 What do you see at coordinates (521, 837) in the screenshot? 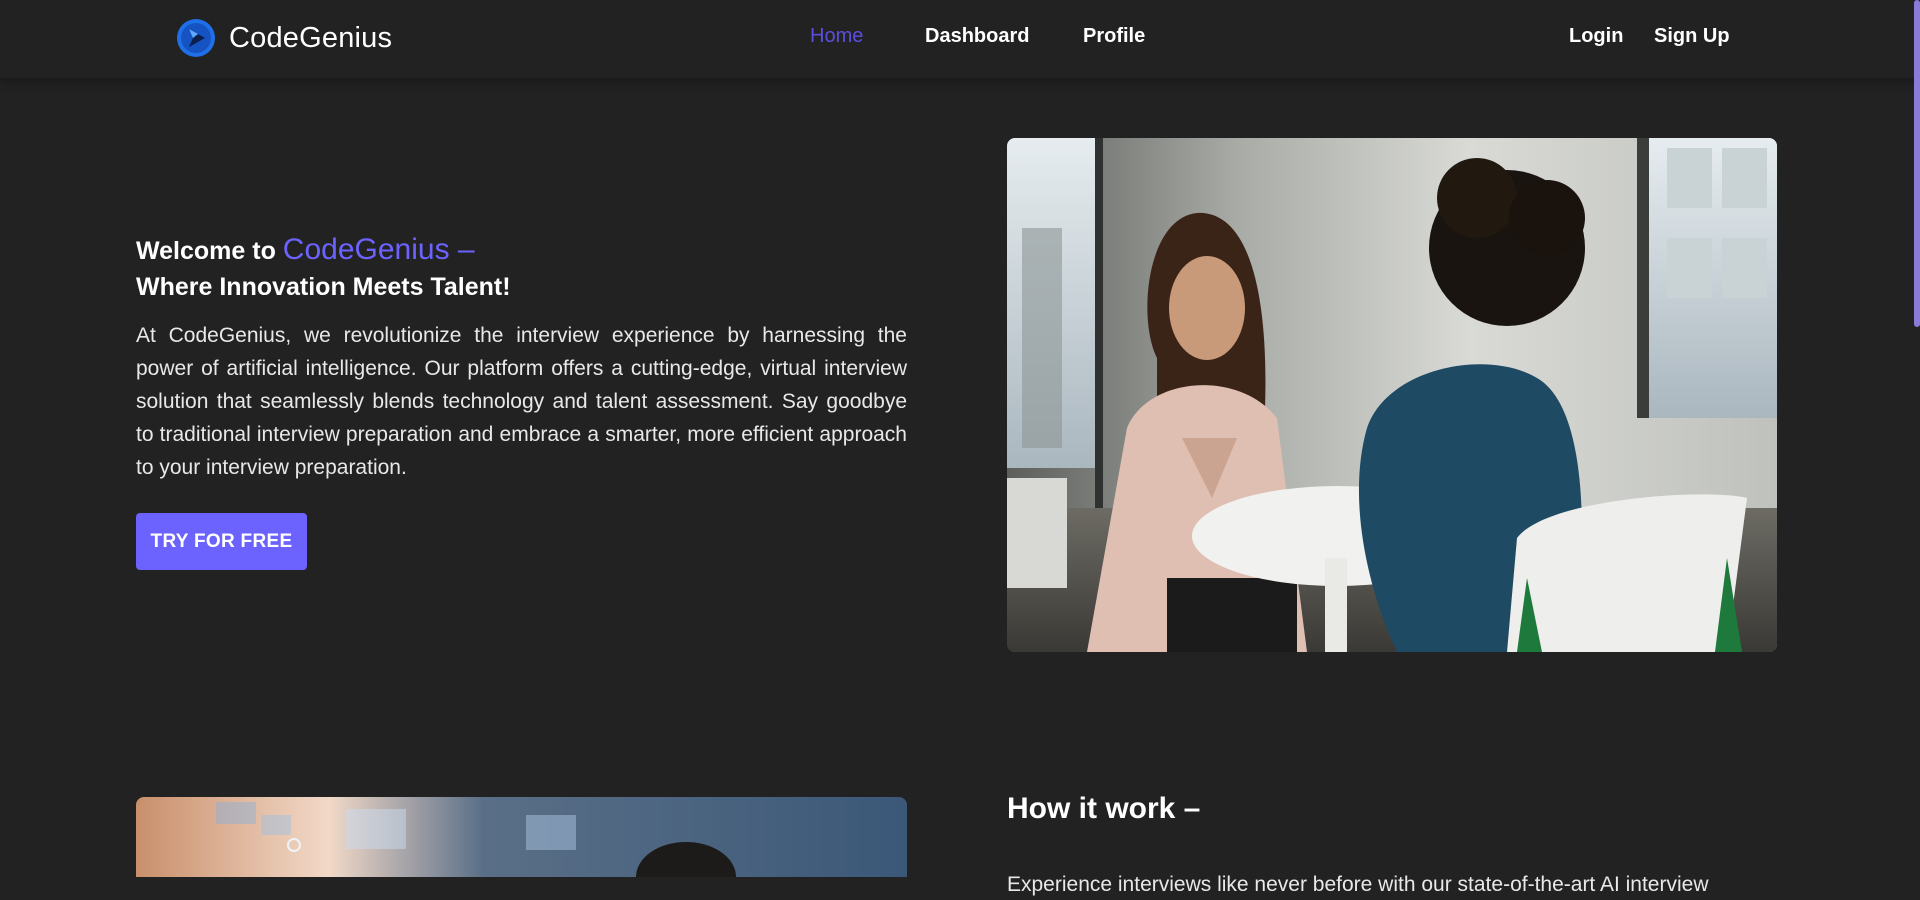
I see `ai-interview-photo` at bounding box center [521, 837].